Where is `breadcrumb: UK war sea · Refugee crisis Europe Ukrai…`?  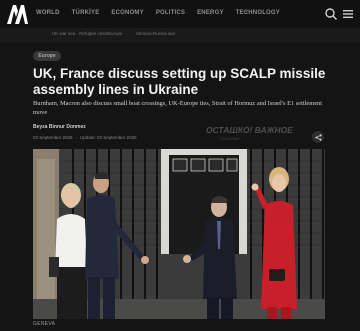
breadcrumb: UK war sea · Refugee crisis Europe Ukrai… is located at coordinates (180, 35).